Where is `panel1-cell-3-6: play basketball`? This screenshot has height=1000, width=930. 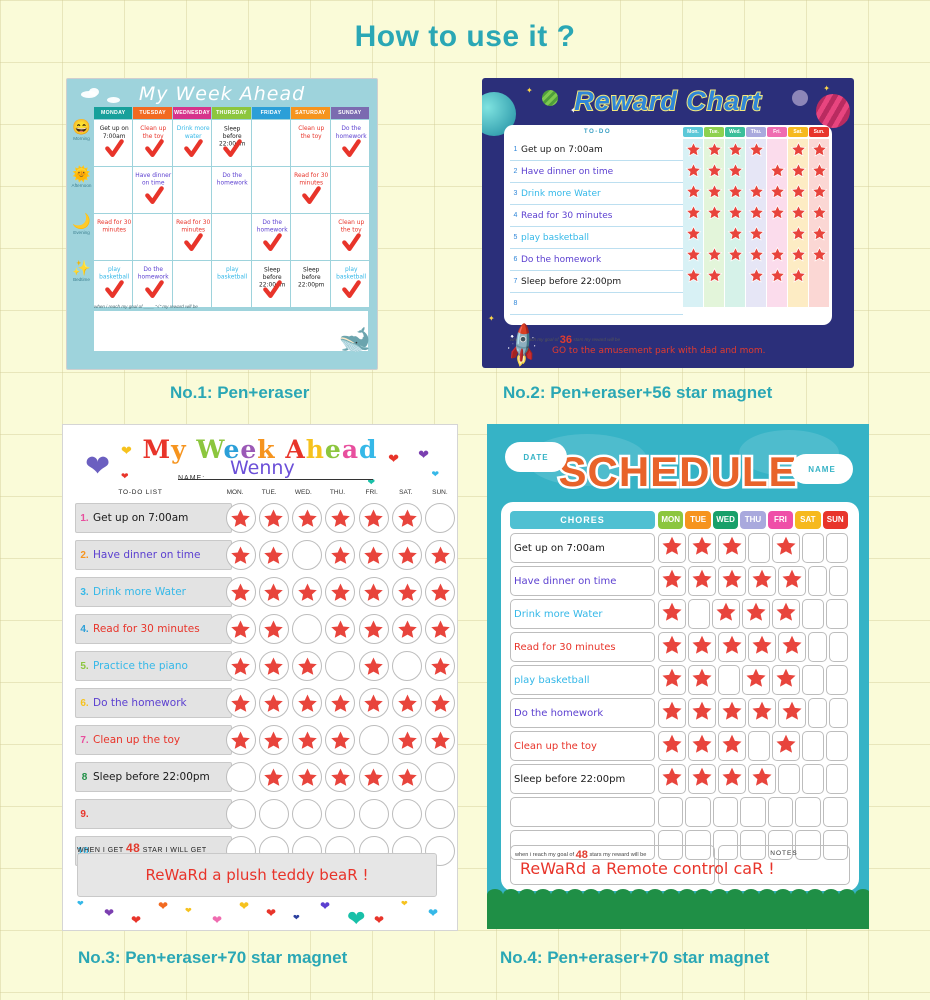
panel1-cell-3-6: play basketball is located at coordinates (349, 284).